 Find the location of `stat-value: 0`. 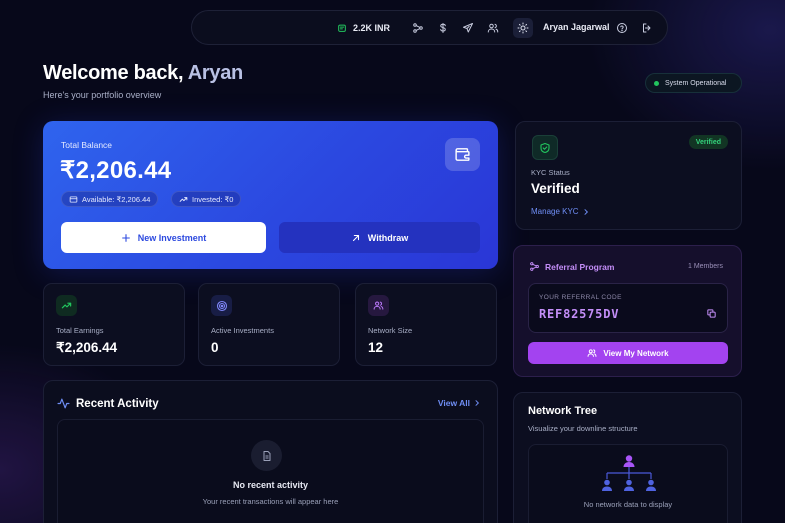

stat-value: 0 is located at coordinates (215, 347).